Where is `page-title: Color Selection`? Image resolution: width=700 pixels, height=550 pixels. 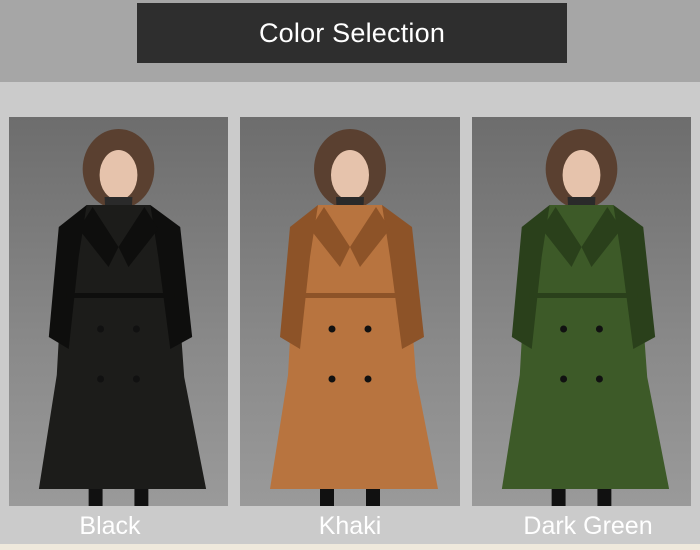 page-title: Color Selection is located at coordinates (352, 33).